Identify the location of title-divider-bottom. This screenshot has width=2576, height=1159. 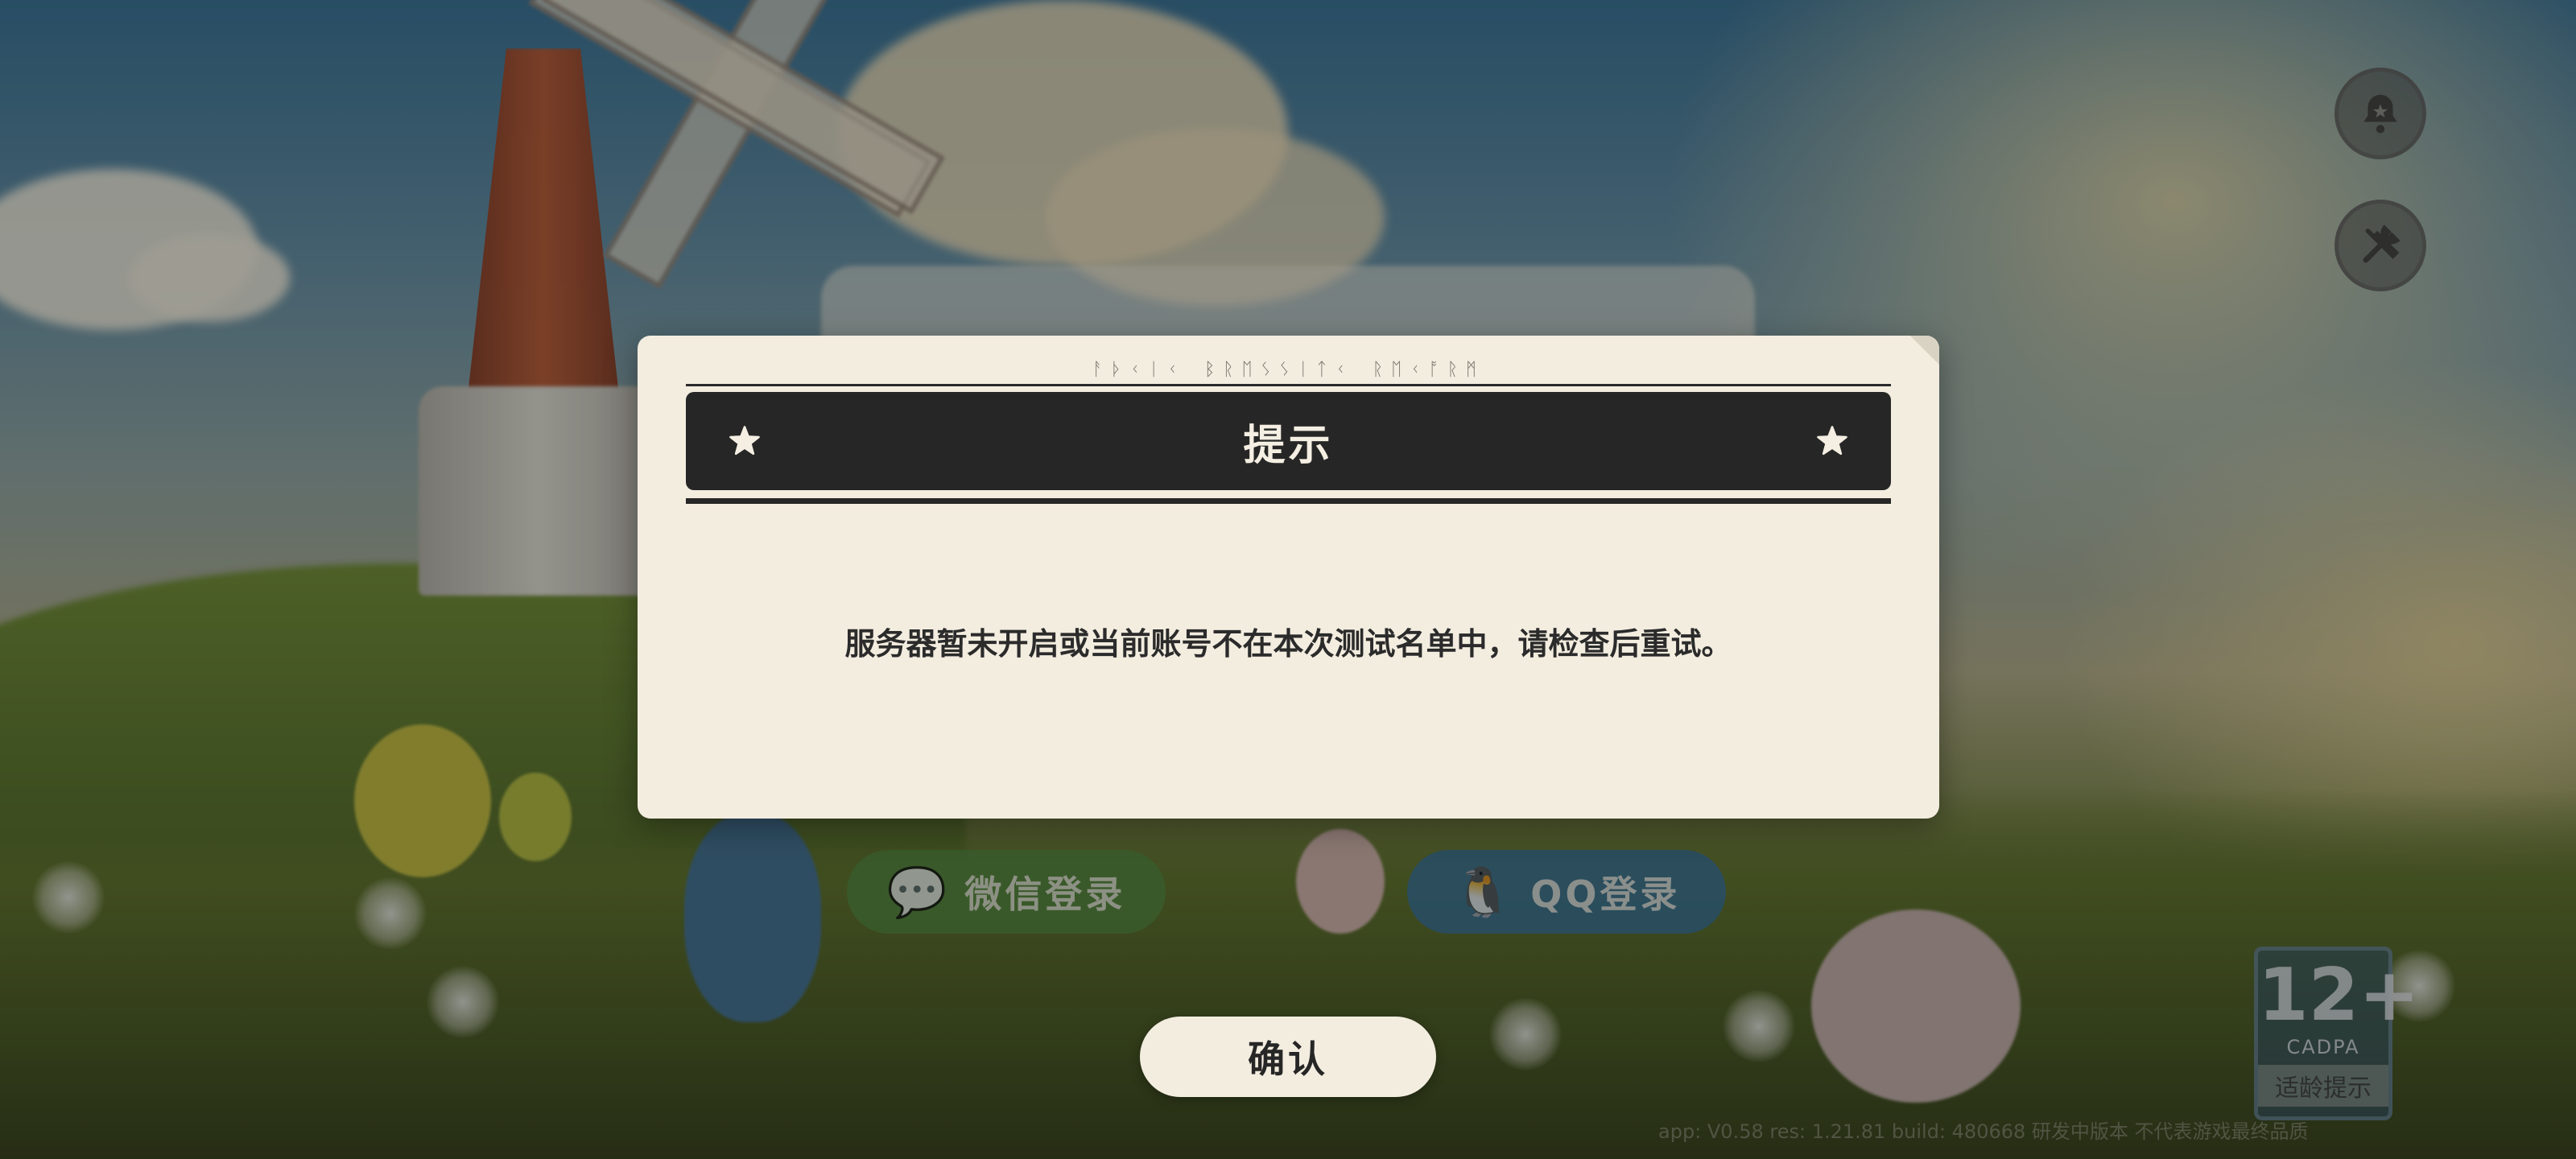
(1288, 501).